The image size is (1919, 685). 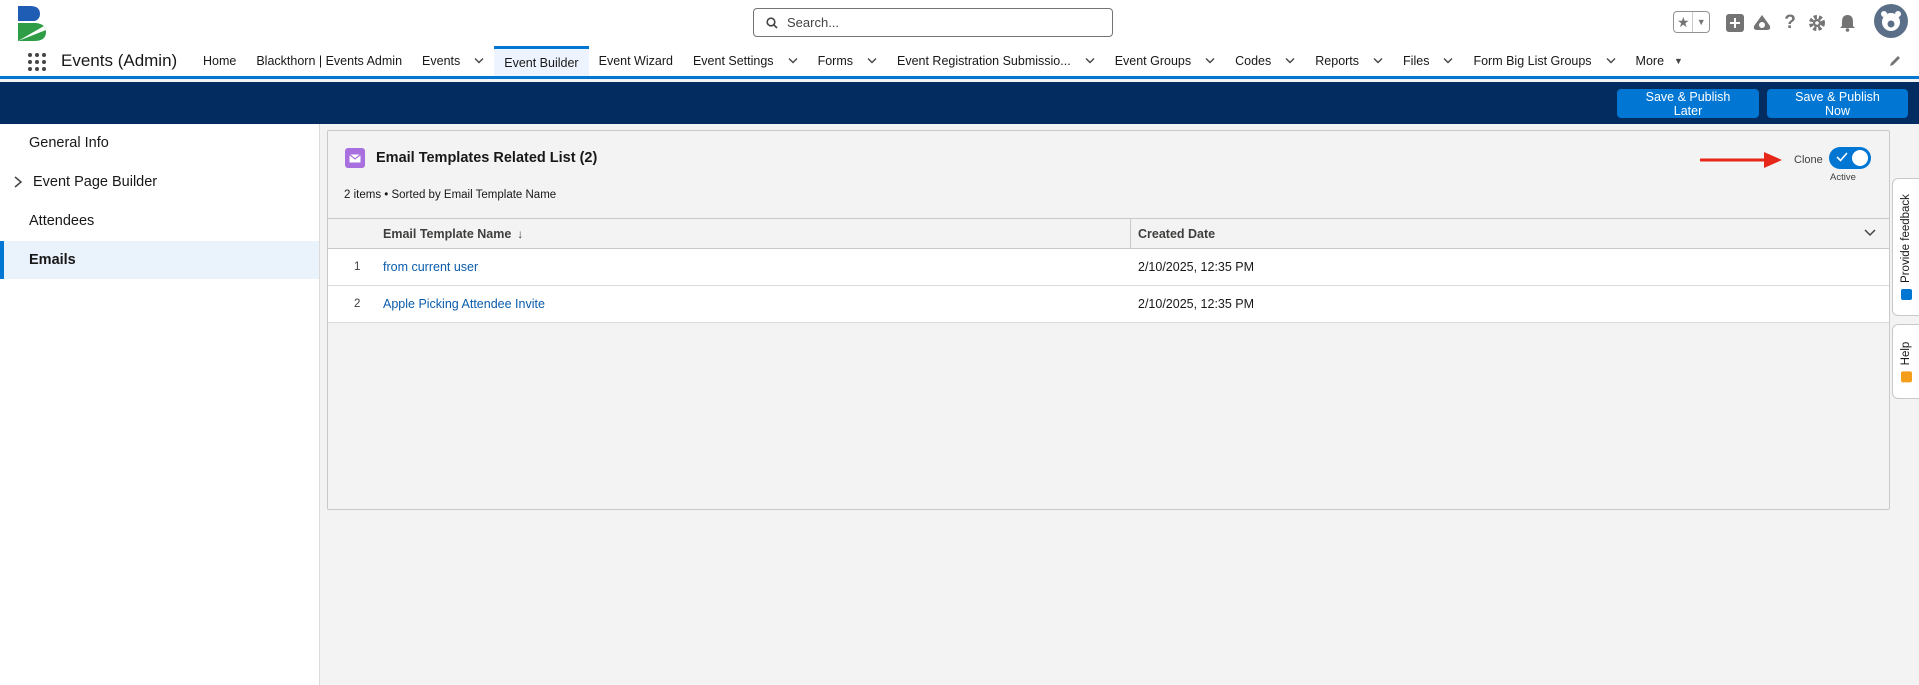 What do you see at coordinates (733, 61) in the screenshot?
I see `tab-label: Event Settings` at bounding box center [733, 61].